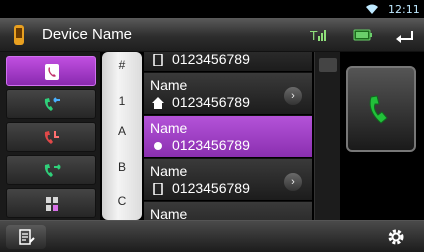 The width and height of the screenshot is (424, 252). What do you see at coordinates (405, 35) in the screenshot?
I see `back-button` at bounding box center [405, 35].